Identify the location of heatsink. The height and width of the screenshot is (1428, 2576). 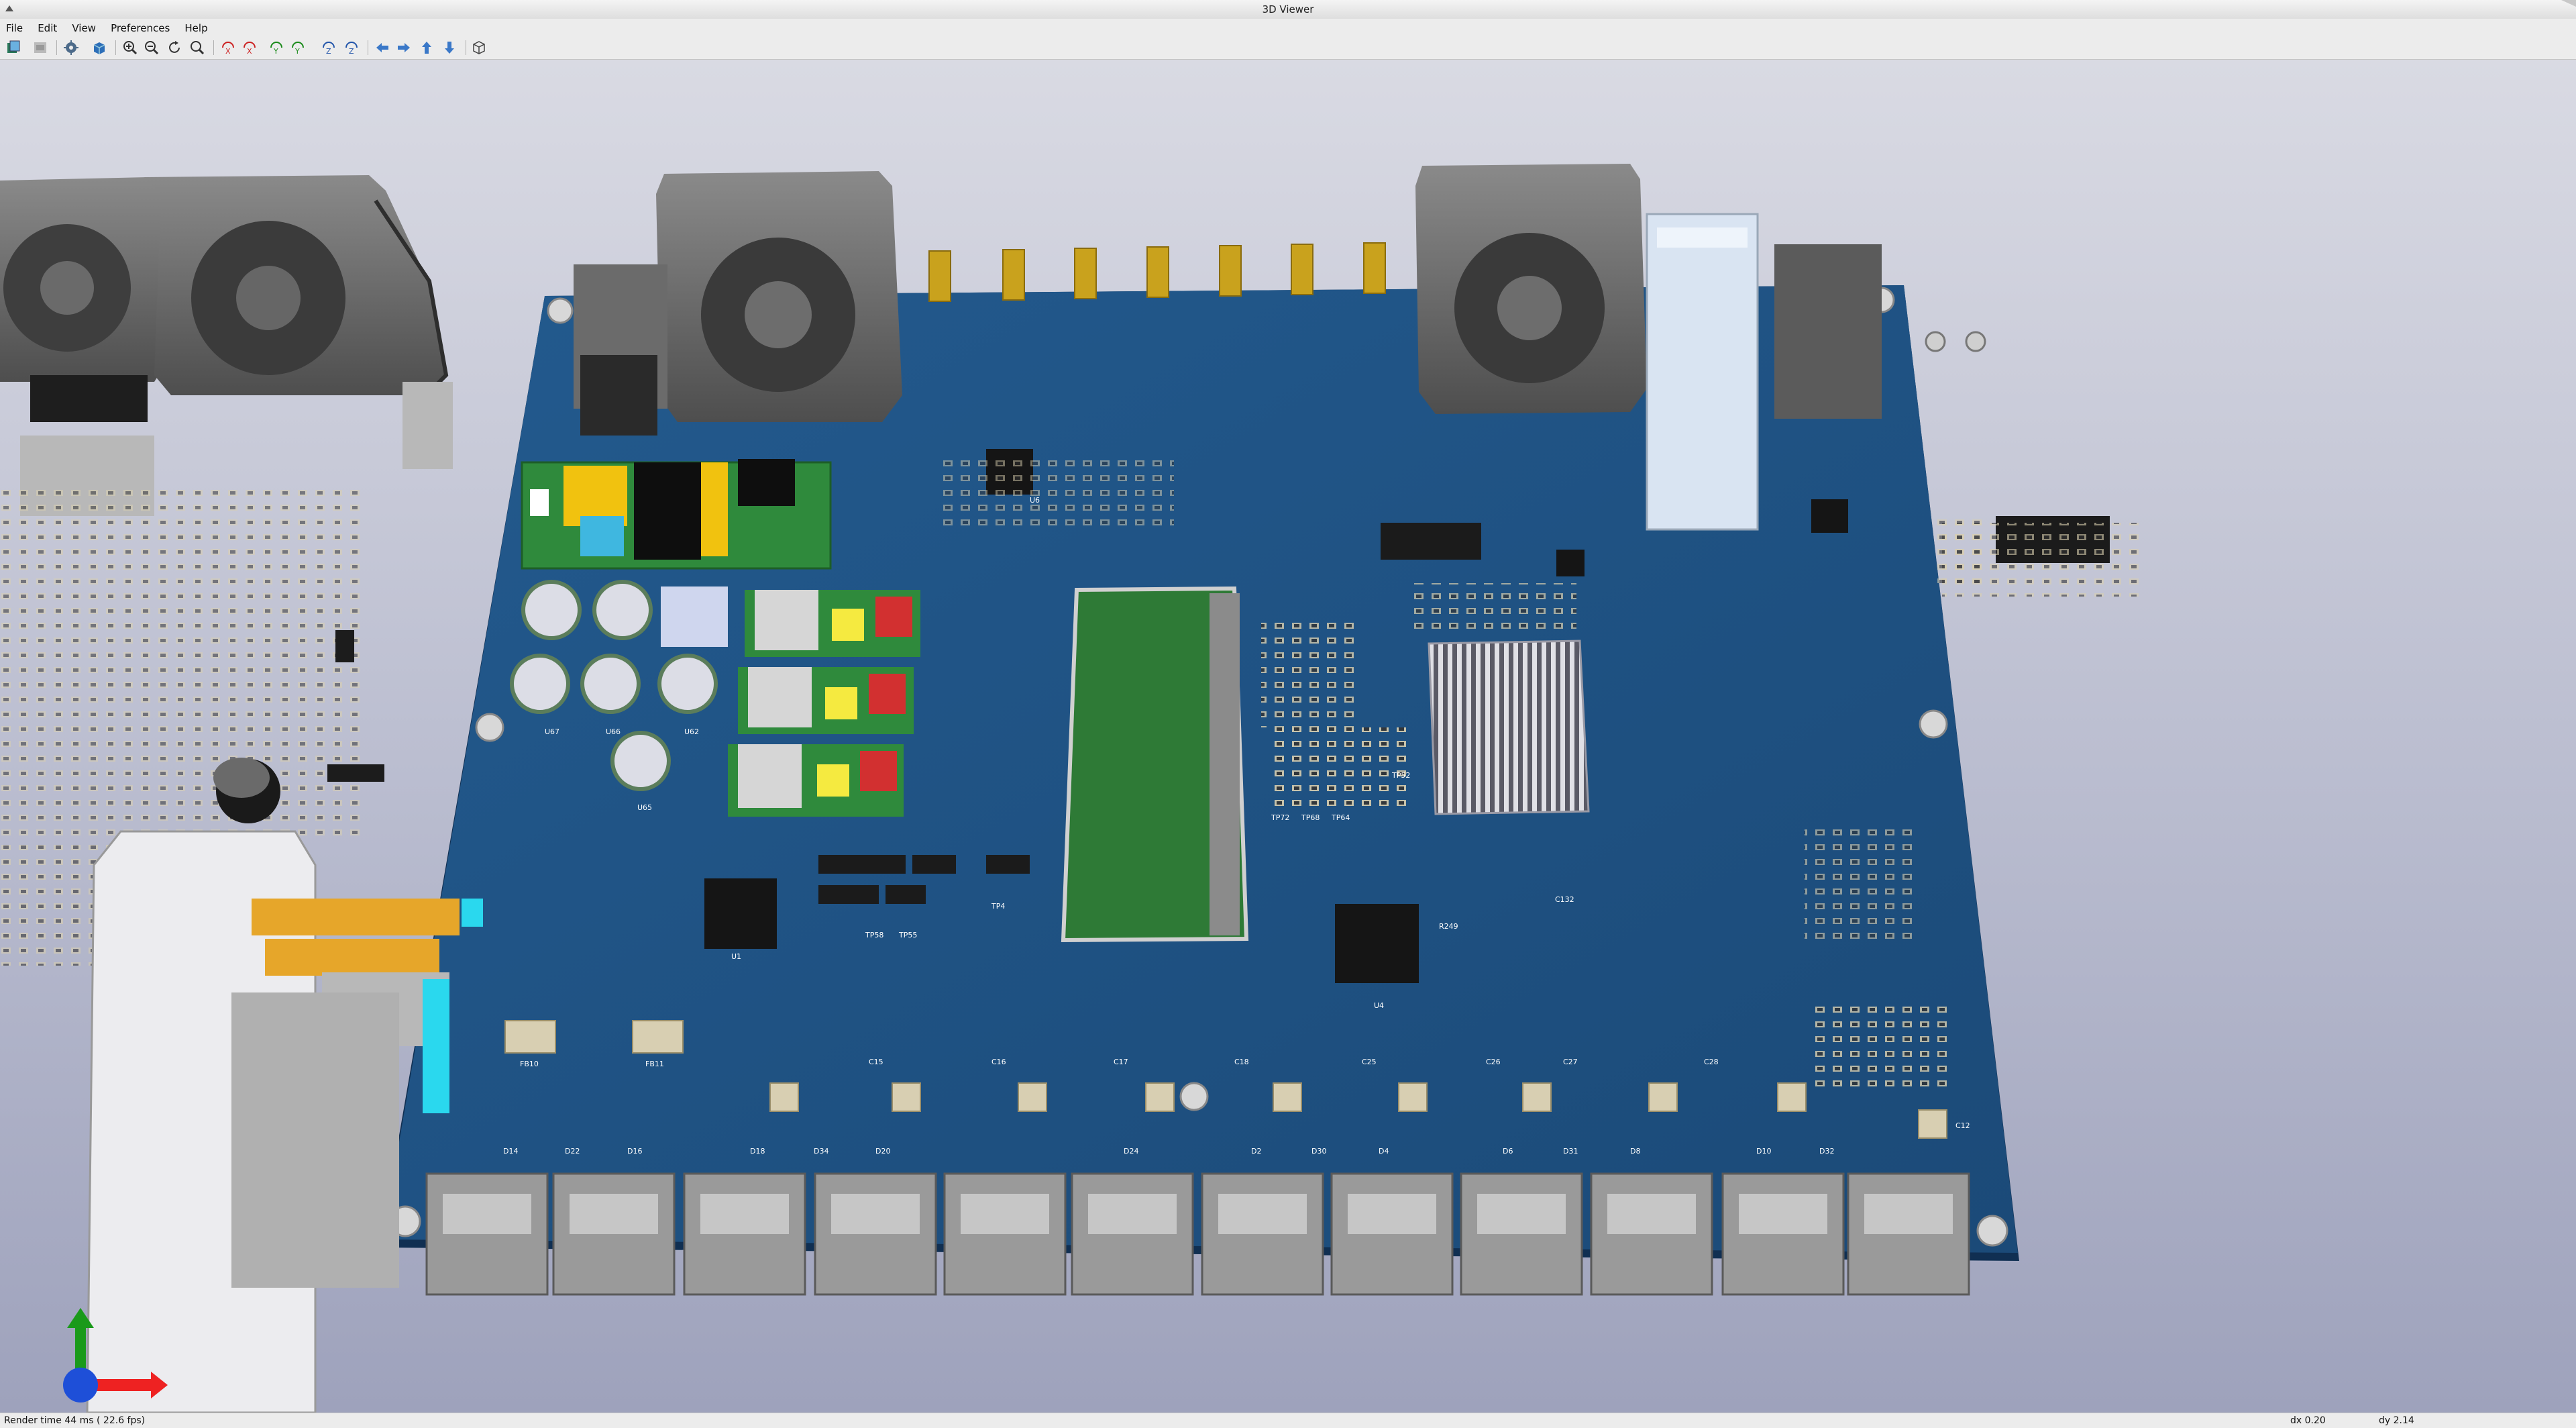
(1509, 727).